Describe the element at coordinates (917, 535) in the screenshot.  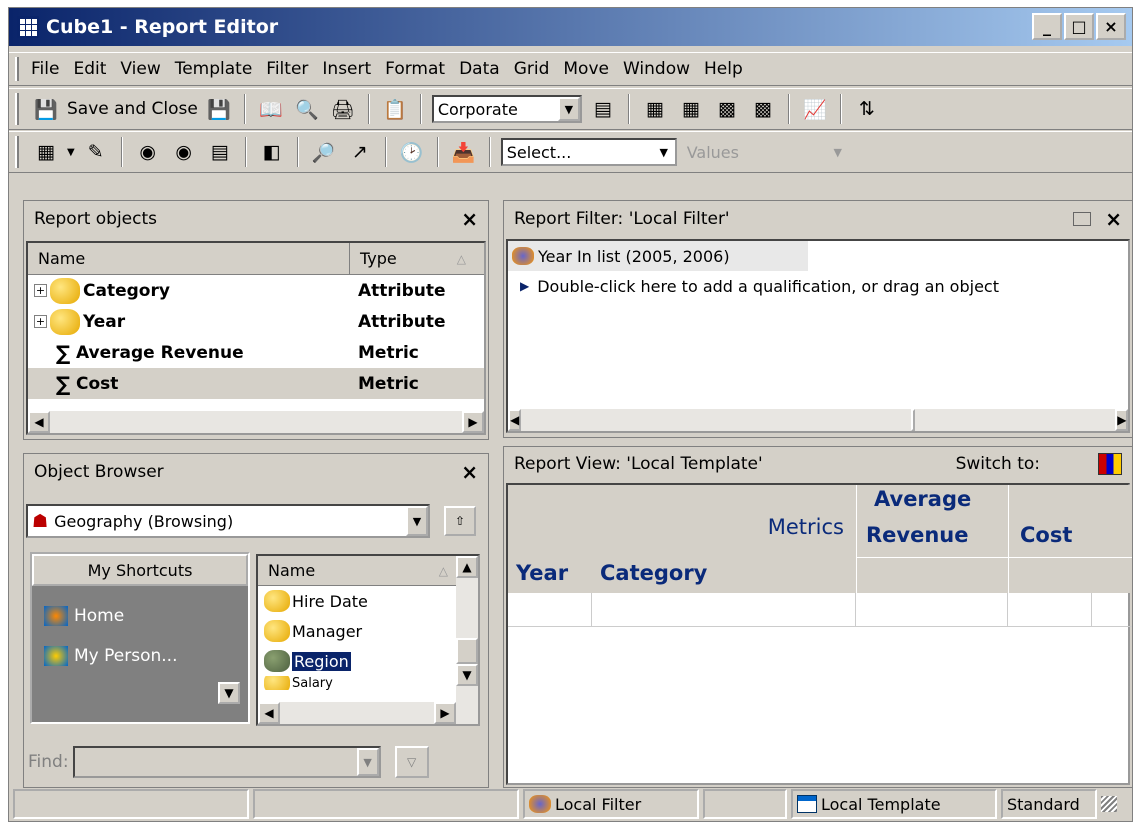
I see `metric-header-revenue: Revenue` at that location.